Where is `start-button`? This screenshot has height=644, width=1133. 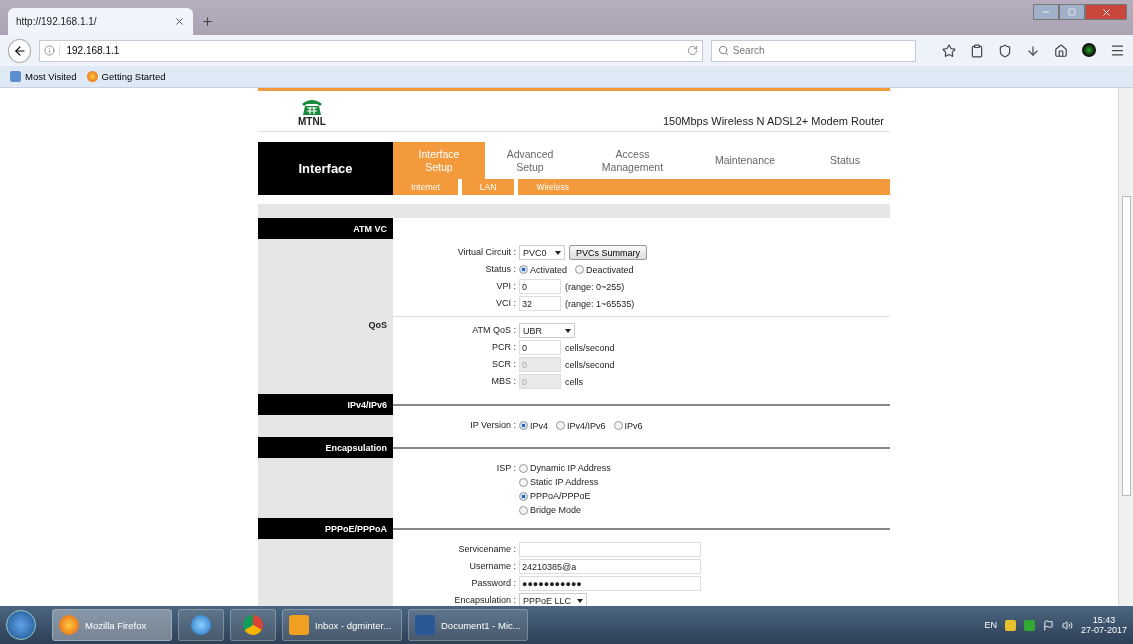
start-button is located at coordinates (21, 625).